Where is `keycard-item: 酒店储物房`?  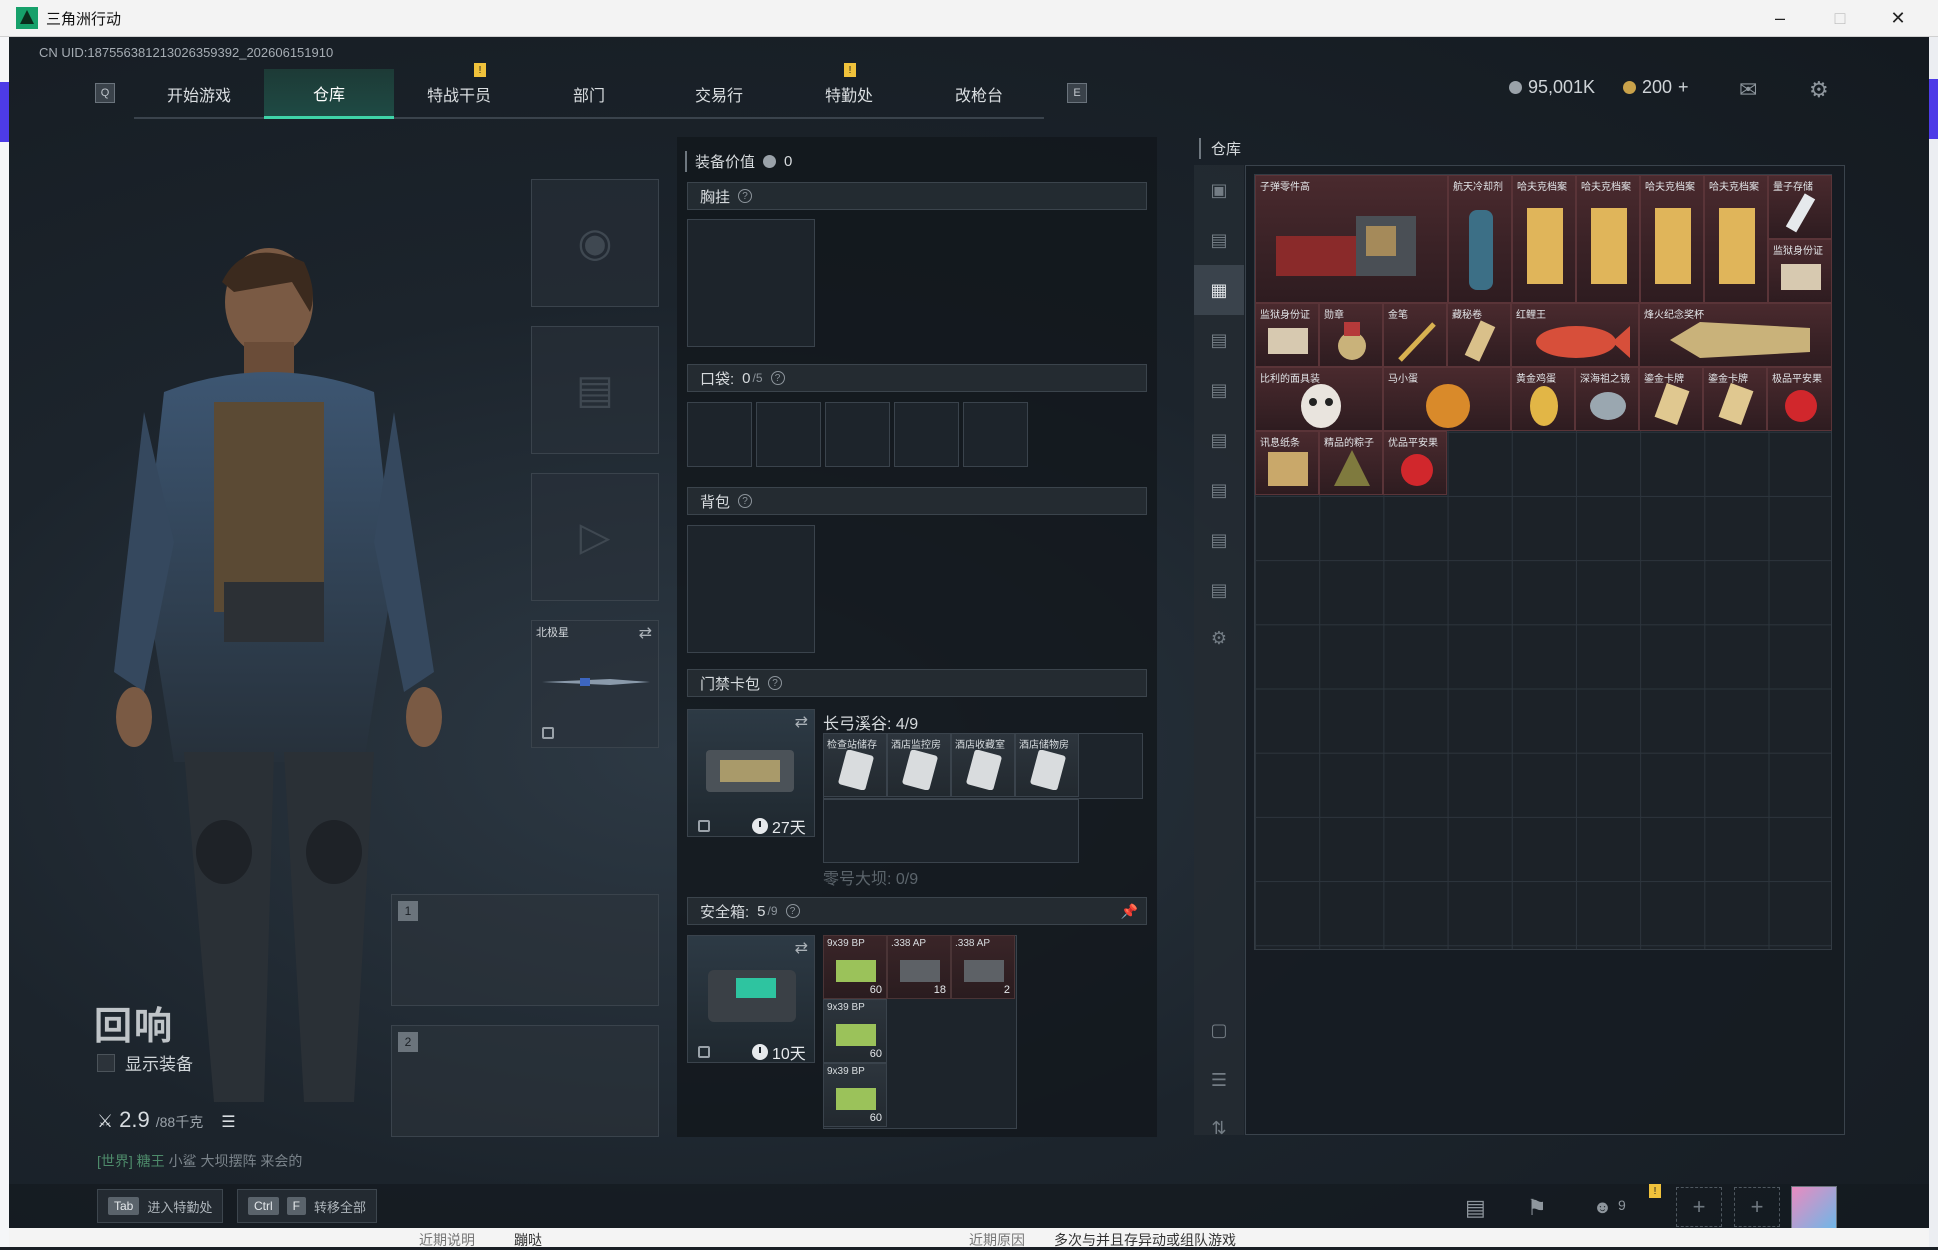
keycard-item: 酒店储物房 is located at coordinates (1047, 765).